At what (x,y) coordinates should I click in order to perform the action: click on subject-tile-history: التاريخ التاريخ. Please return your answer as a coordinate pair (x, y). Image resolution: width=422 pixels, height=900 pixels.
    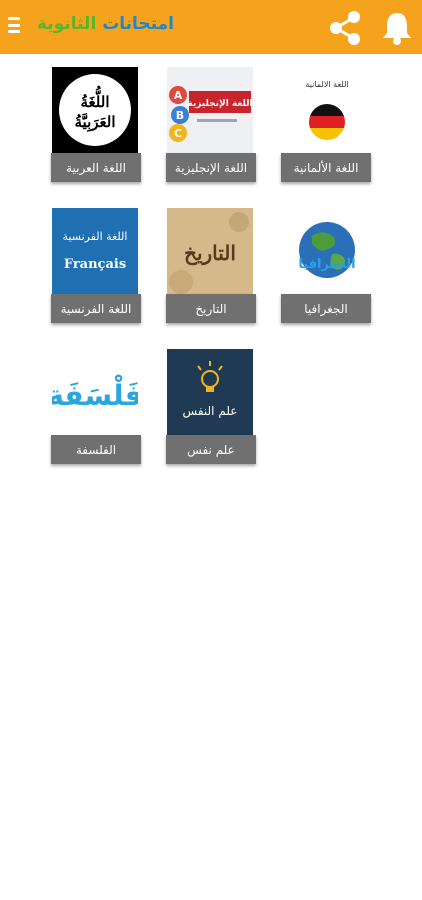
    Looking at the image, I should click on (211, 268).